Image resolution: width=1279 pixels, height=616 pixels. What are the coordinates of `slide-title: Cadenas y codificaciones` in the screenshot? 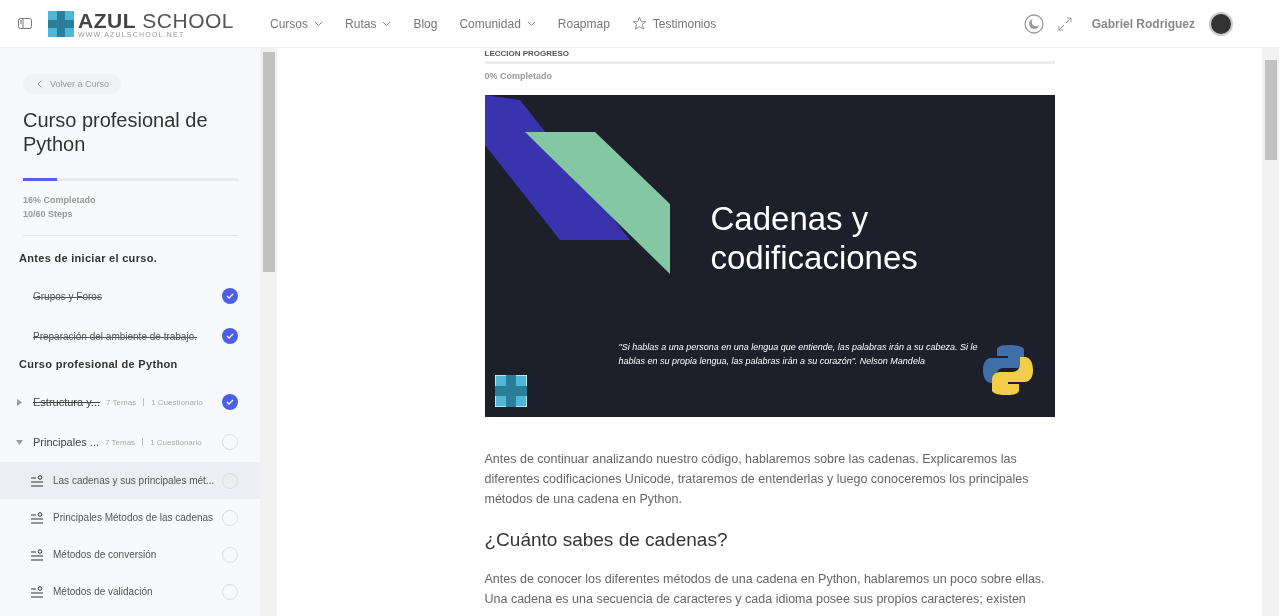 It's located at (814, 238).